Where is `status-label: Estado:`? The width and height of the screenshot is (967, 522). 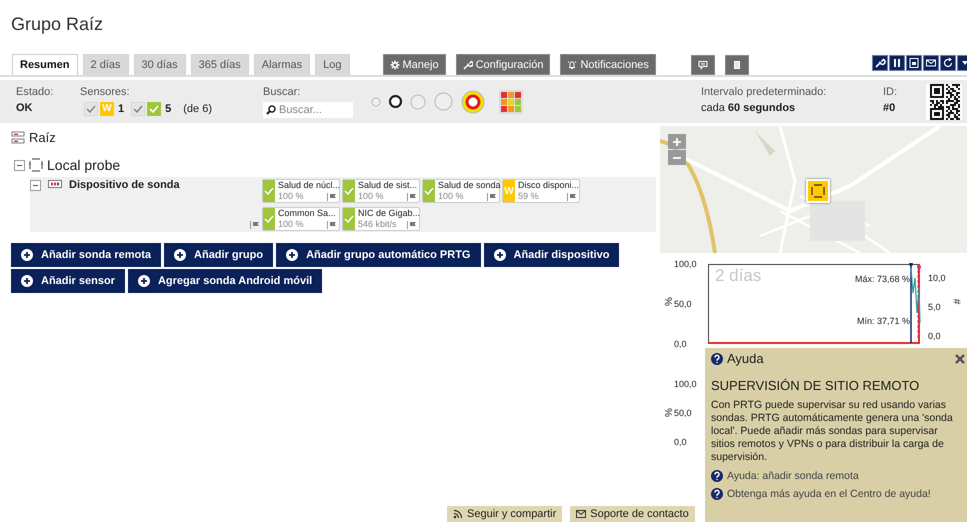 status-label: Estado: is located at coordinates (35, 92).